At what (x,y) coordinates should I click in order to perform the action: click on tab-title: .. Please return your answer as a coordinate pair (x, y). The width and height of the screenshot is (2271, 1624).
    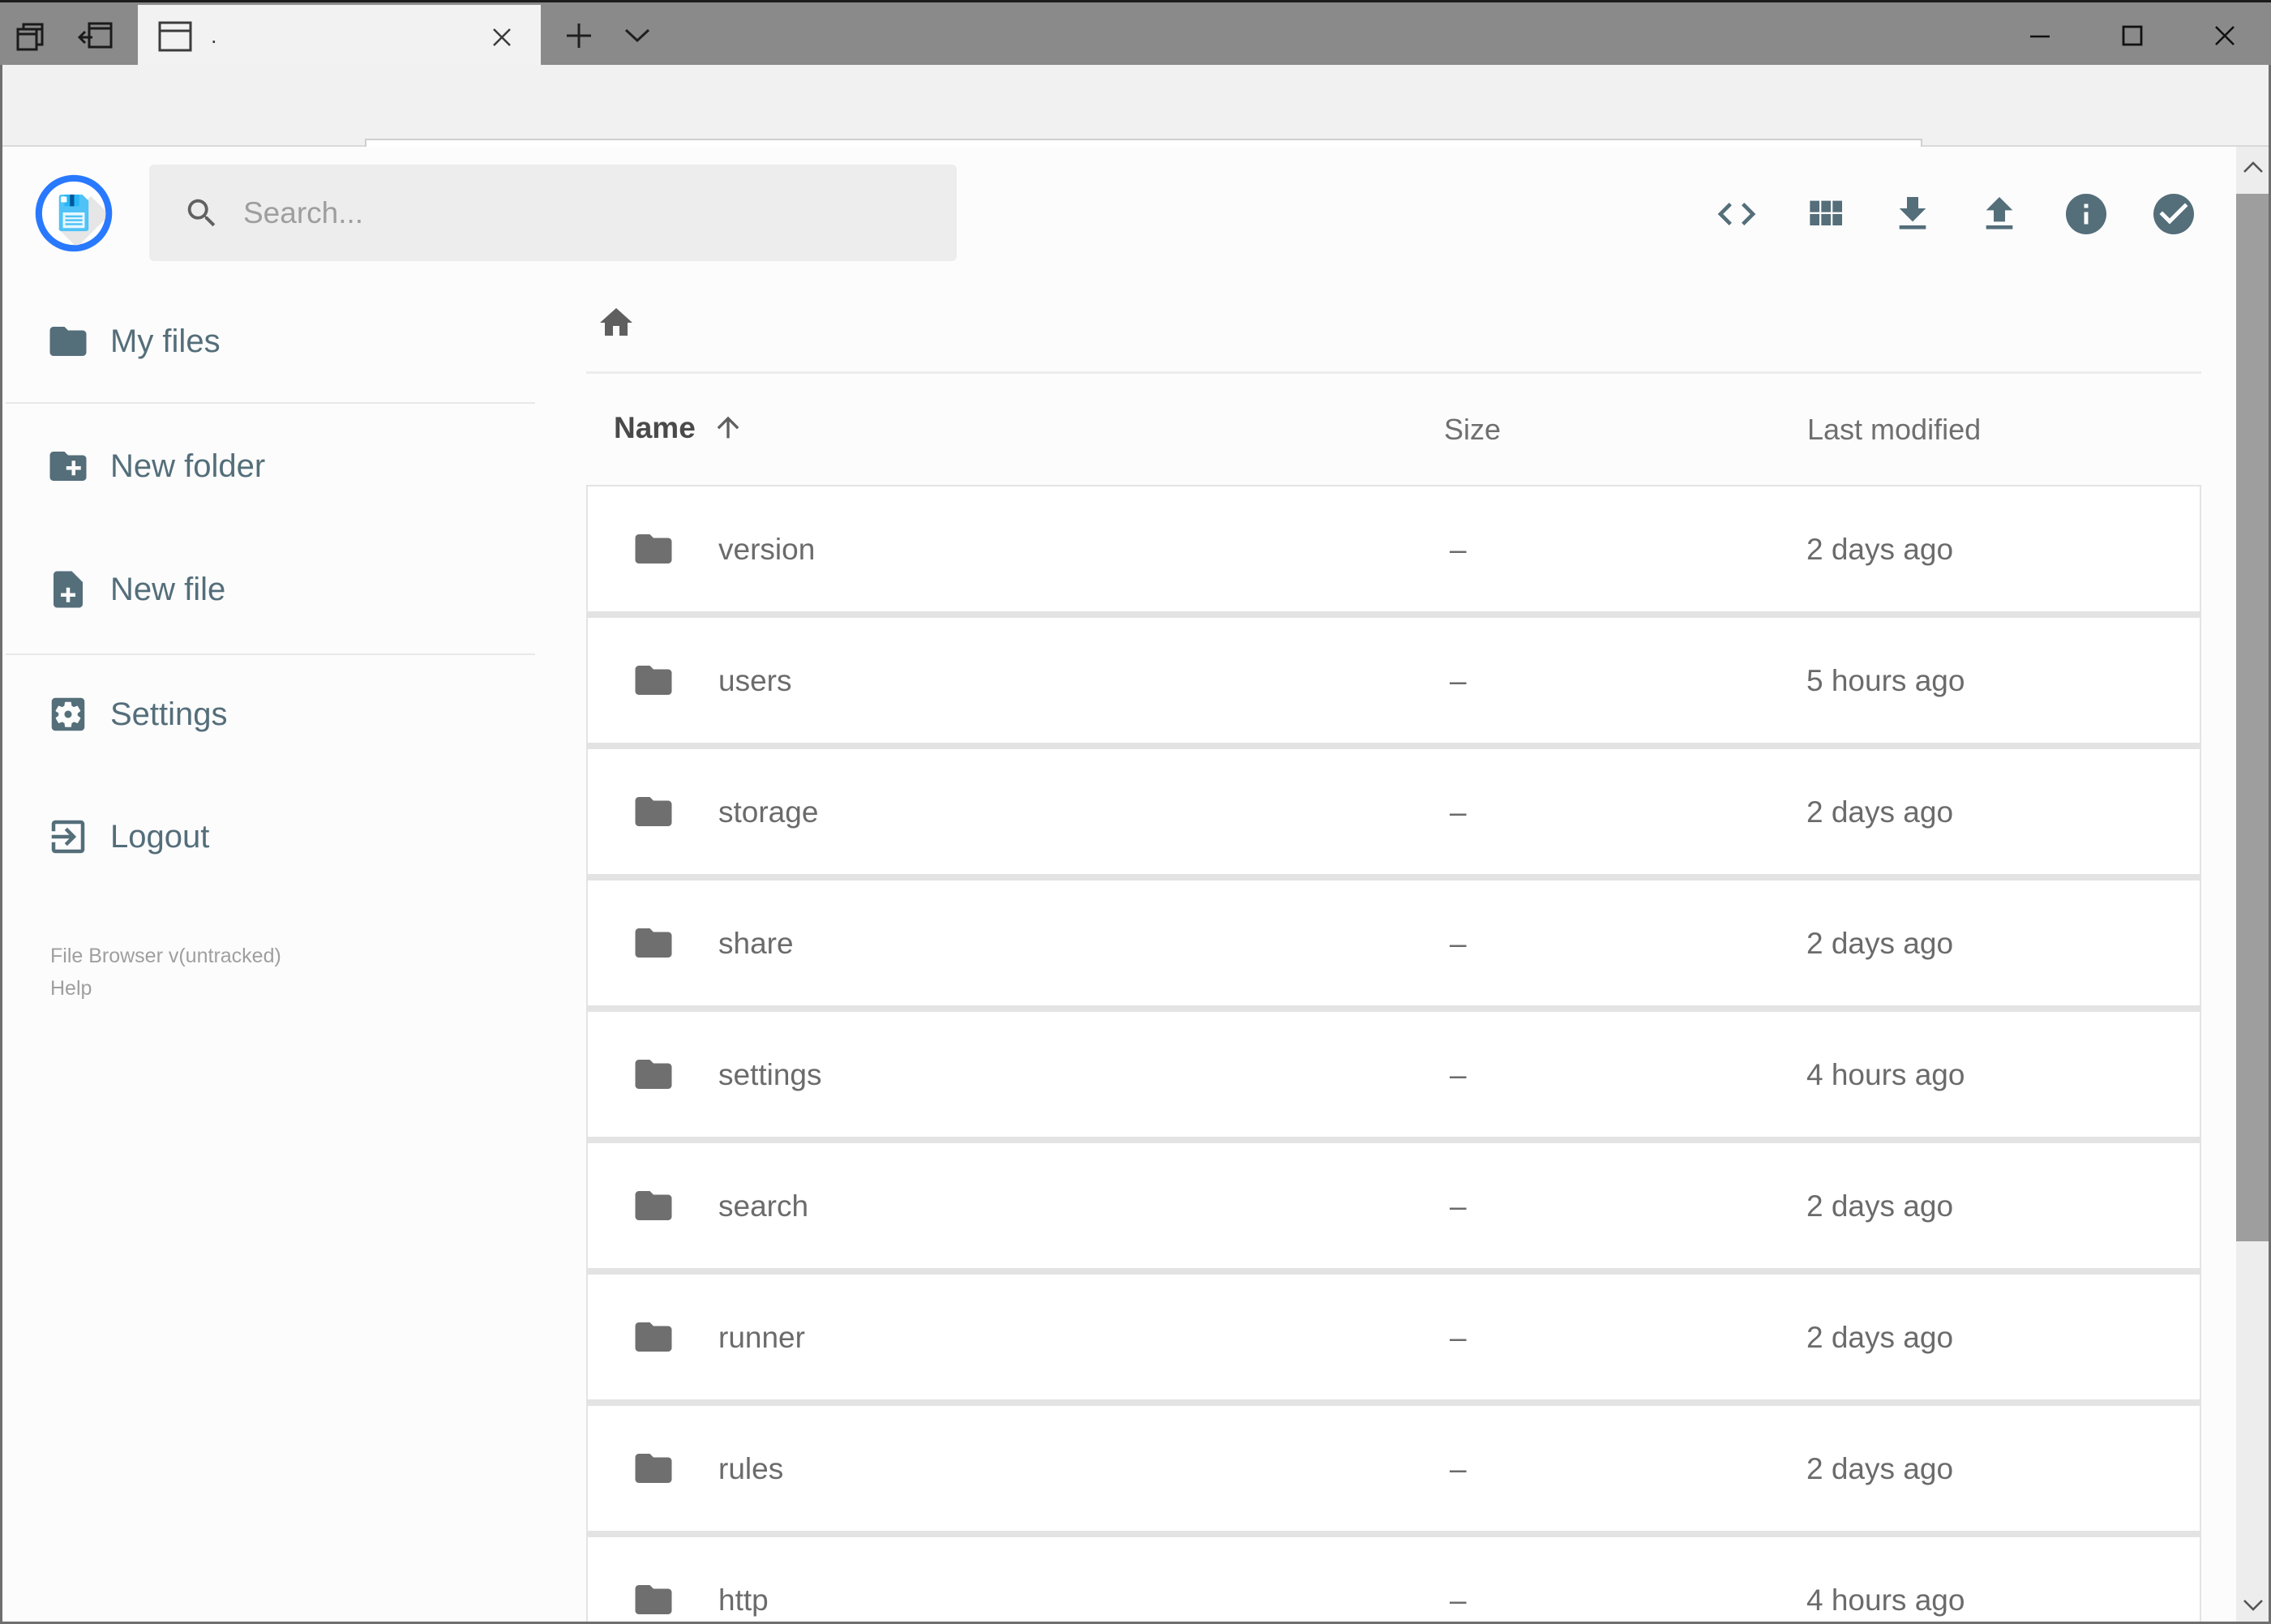
    Looking at the image, I should click on (214, 36).